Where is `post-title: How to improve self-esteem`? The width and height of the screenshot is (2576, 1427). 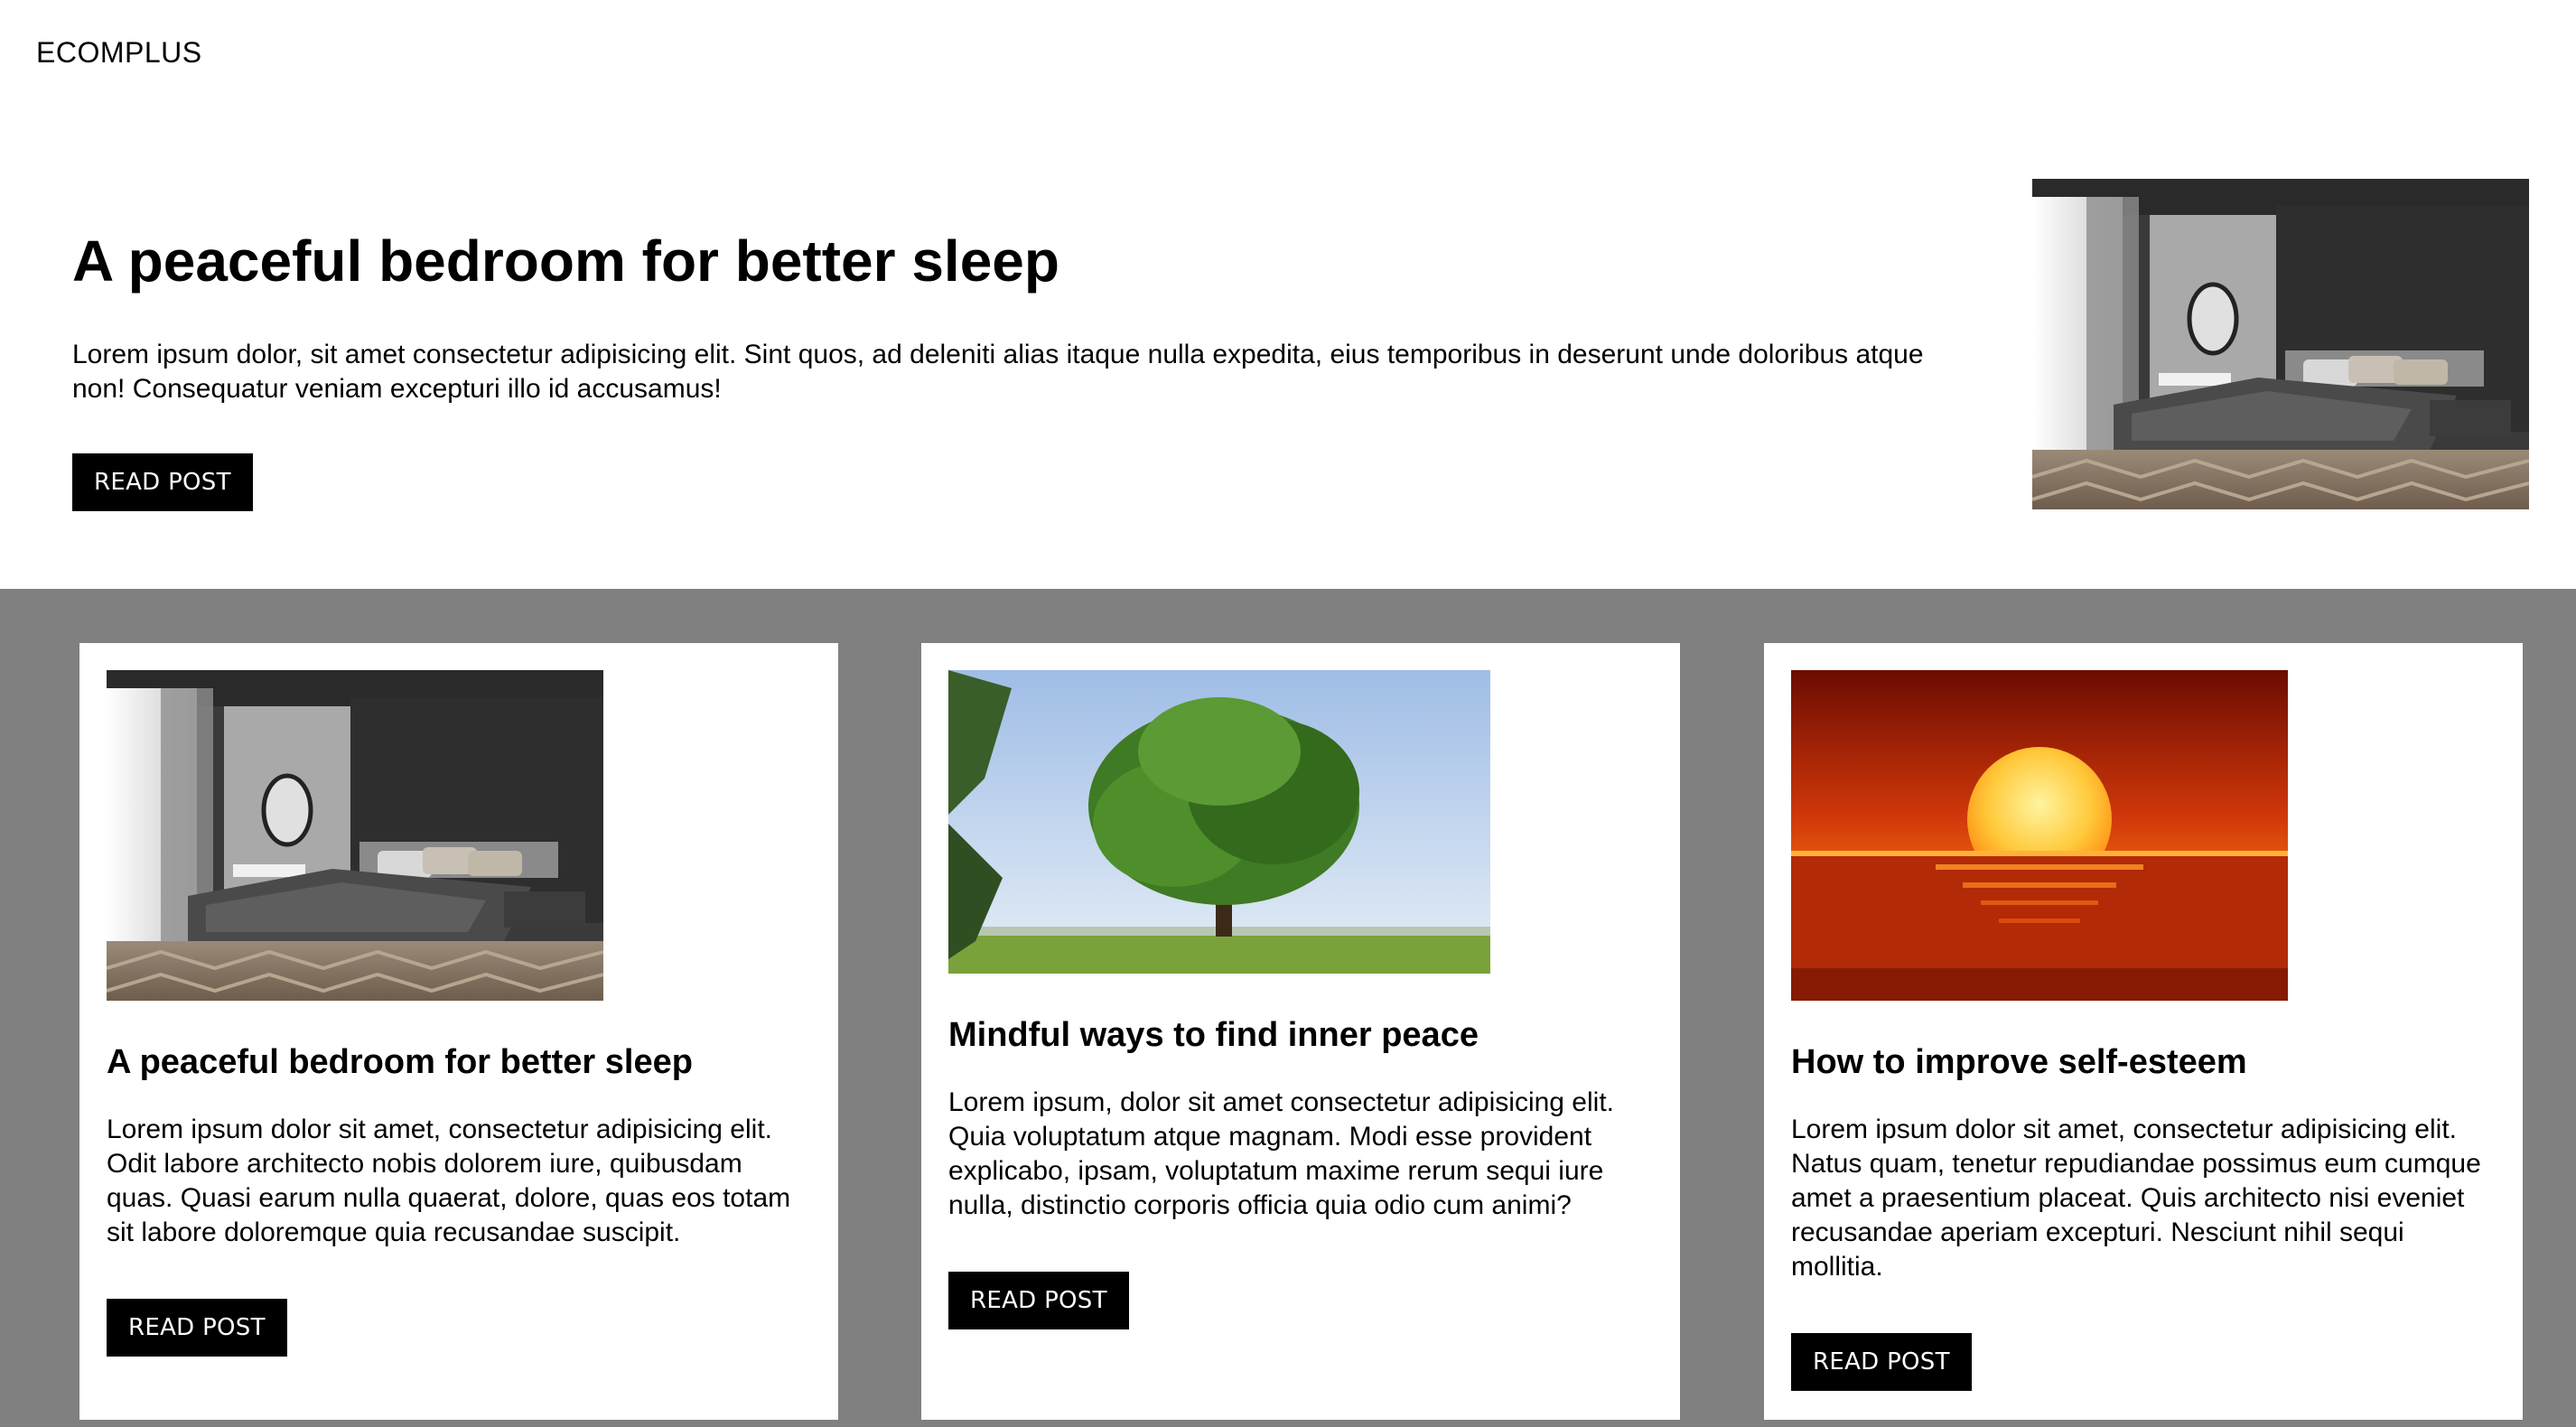
post-title: How to improve self-esteem is located at coordinates (2019, 1062).